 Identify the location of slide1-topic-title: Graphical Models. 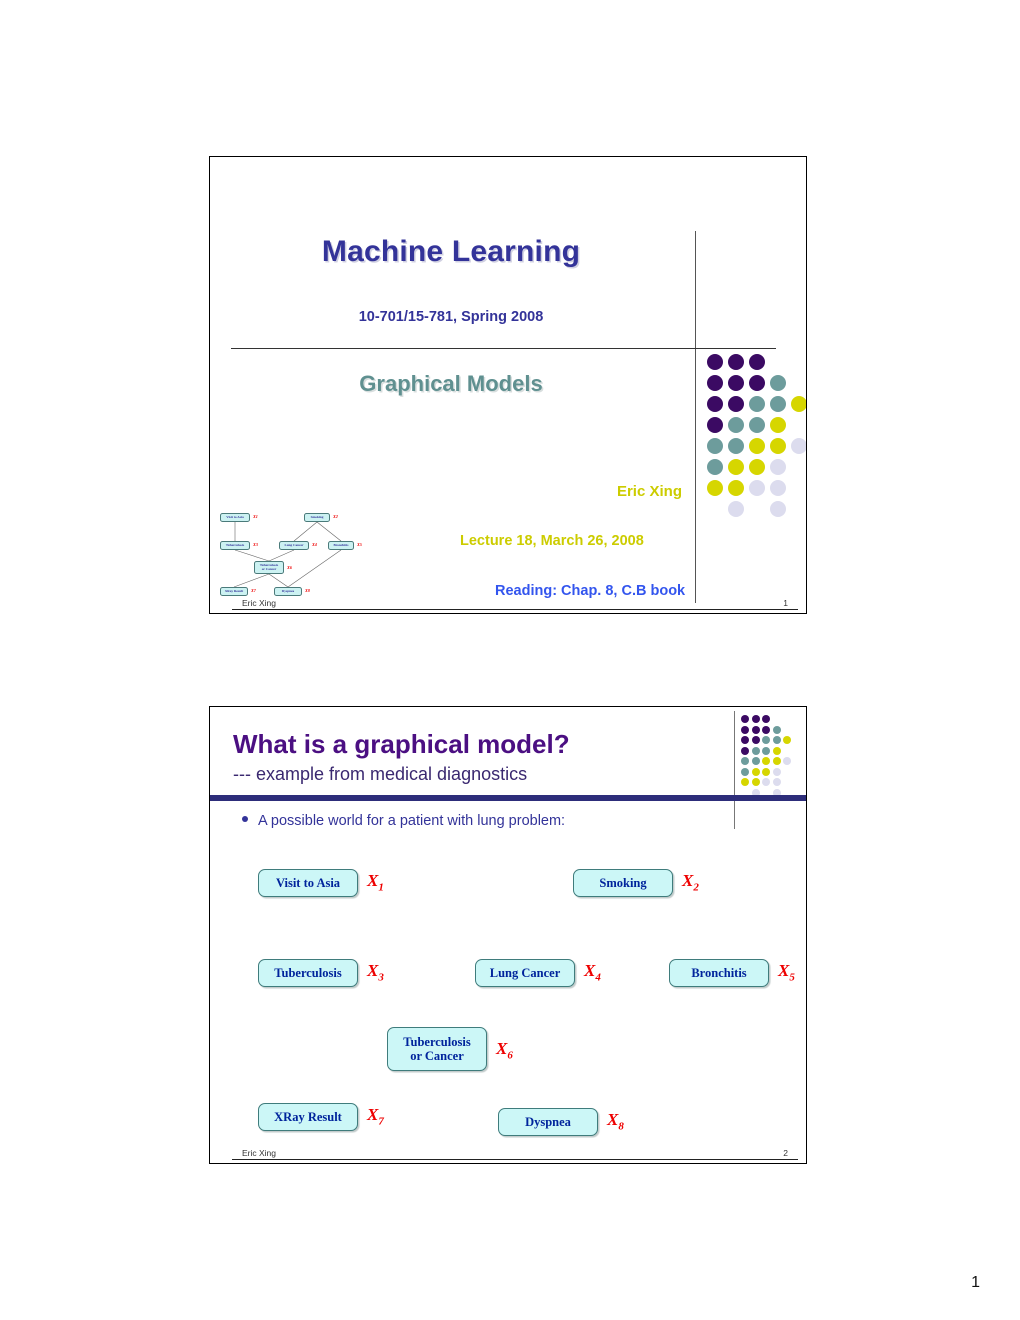
(451, 383).